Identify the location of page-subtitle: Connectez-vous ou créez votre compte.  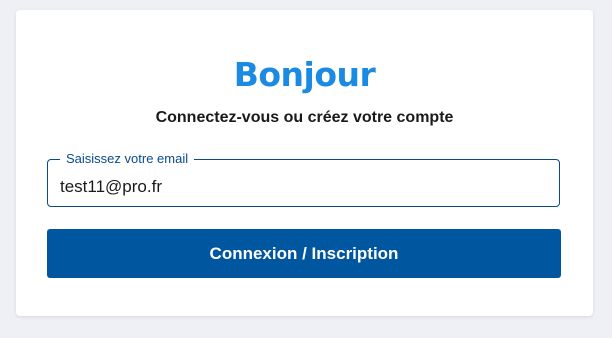
(304, 117).